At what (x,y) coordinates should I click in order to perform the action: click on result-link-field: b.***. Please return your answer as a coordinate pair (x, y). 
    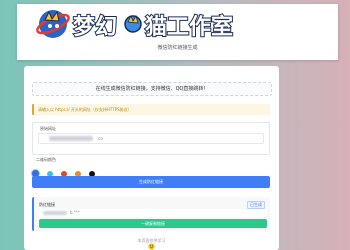
    Looking at the image, I should click on (153, 213).